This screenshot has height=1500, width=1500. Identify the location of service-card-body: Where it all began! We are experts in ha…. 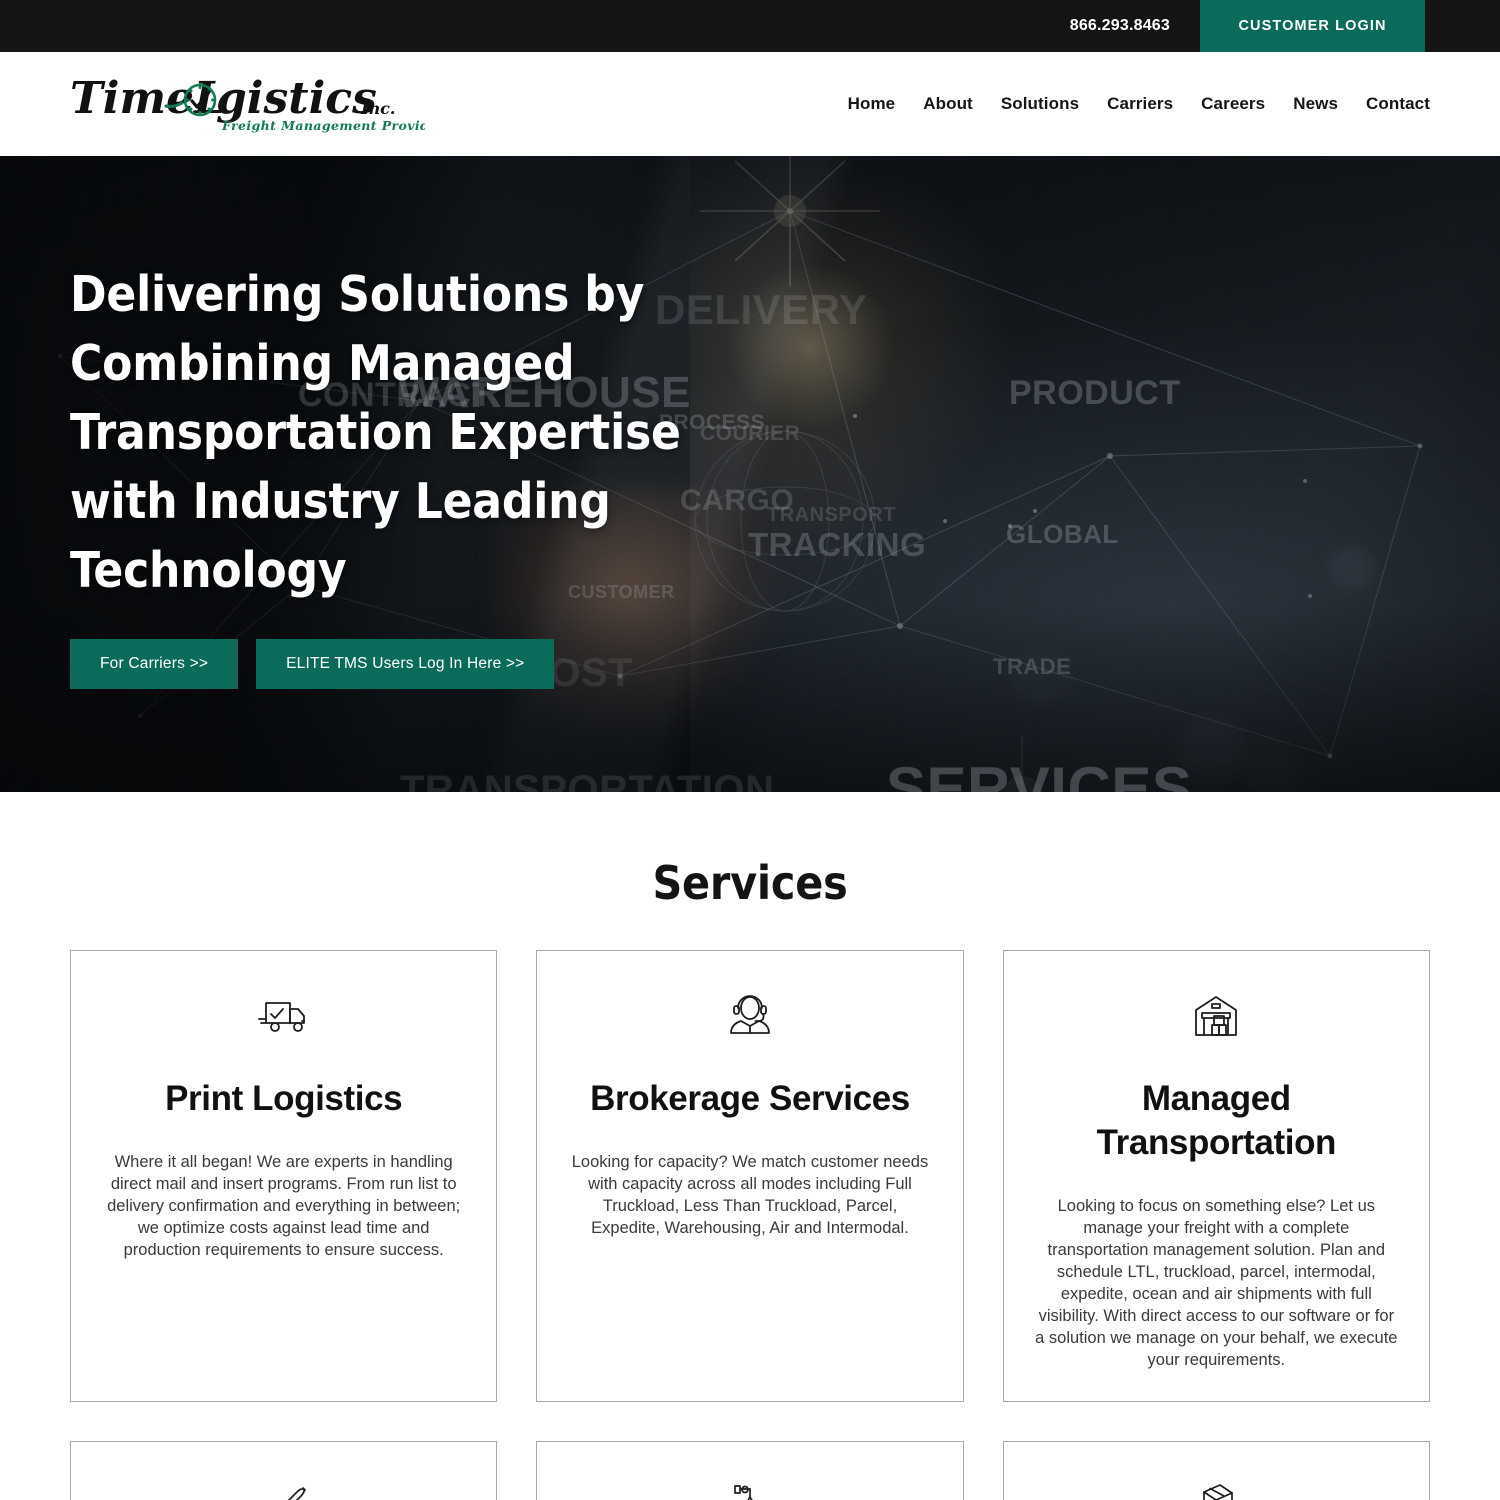
(284, 1206).